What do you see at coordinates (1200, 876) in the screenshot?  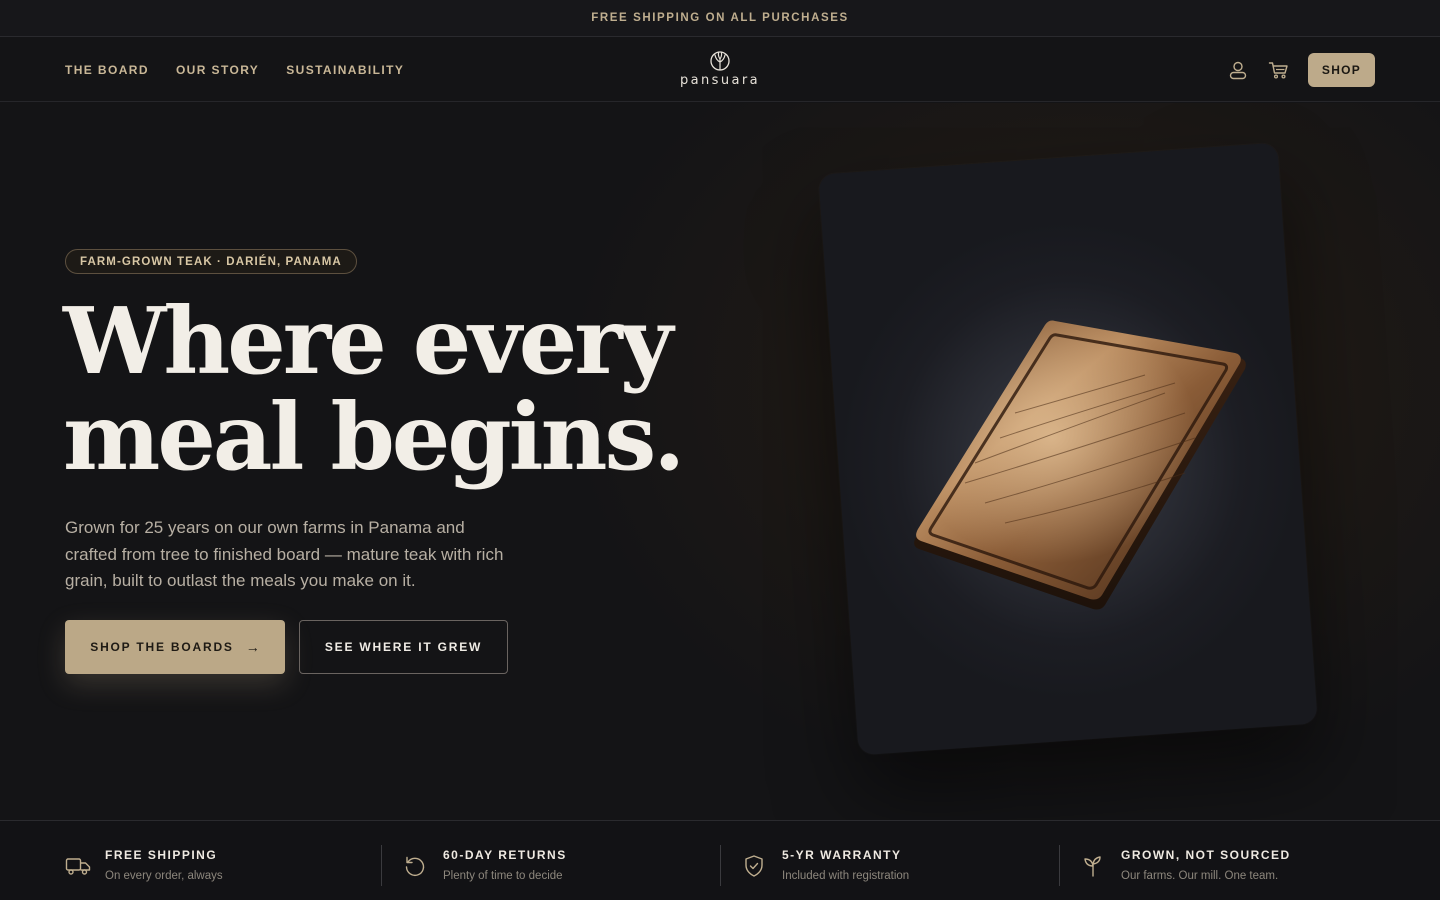 I see `feature-subtitle: Our farms. Our mill. One team.` at bounding box center [1200, 876].